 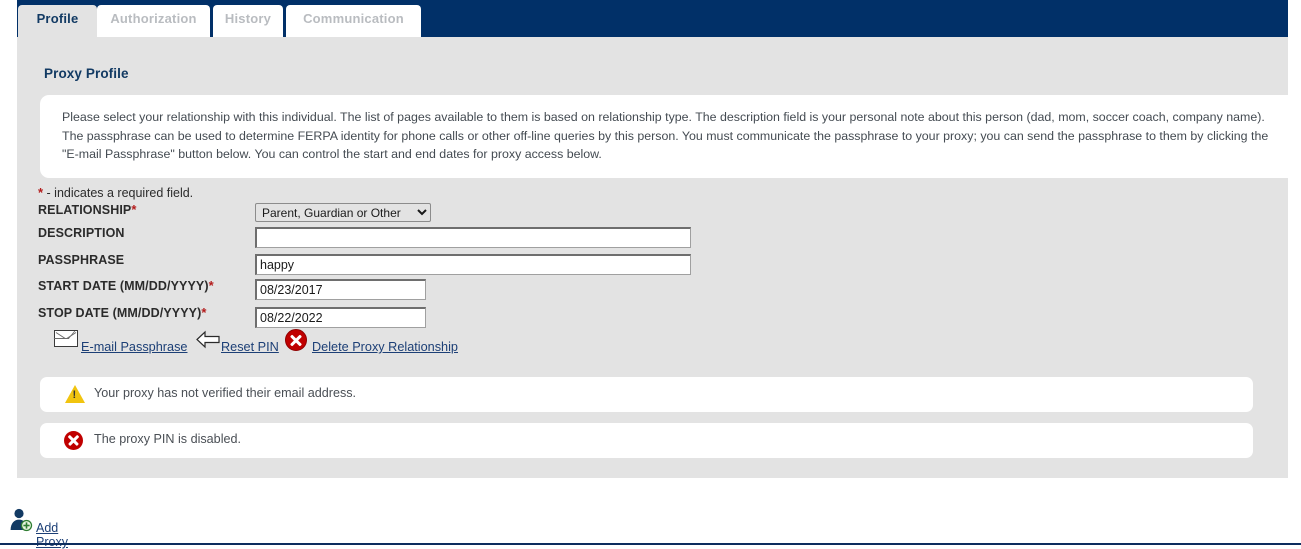 What do you see at coordinates (473, 264) in the screenshot?
I see `passphrase-input` at bounding box center [473, 264].